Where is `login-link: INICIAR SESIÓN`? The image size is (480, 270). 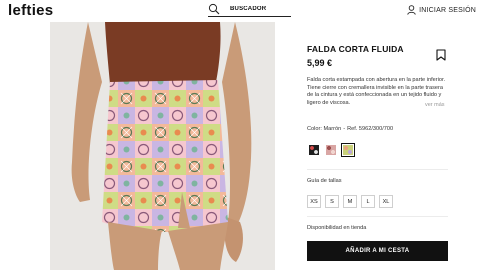
login-link: INICIAR SESIÓN is located at coordinates (441, 10).